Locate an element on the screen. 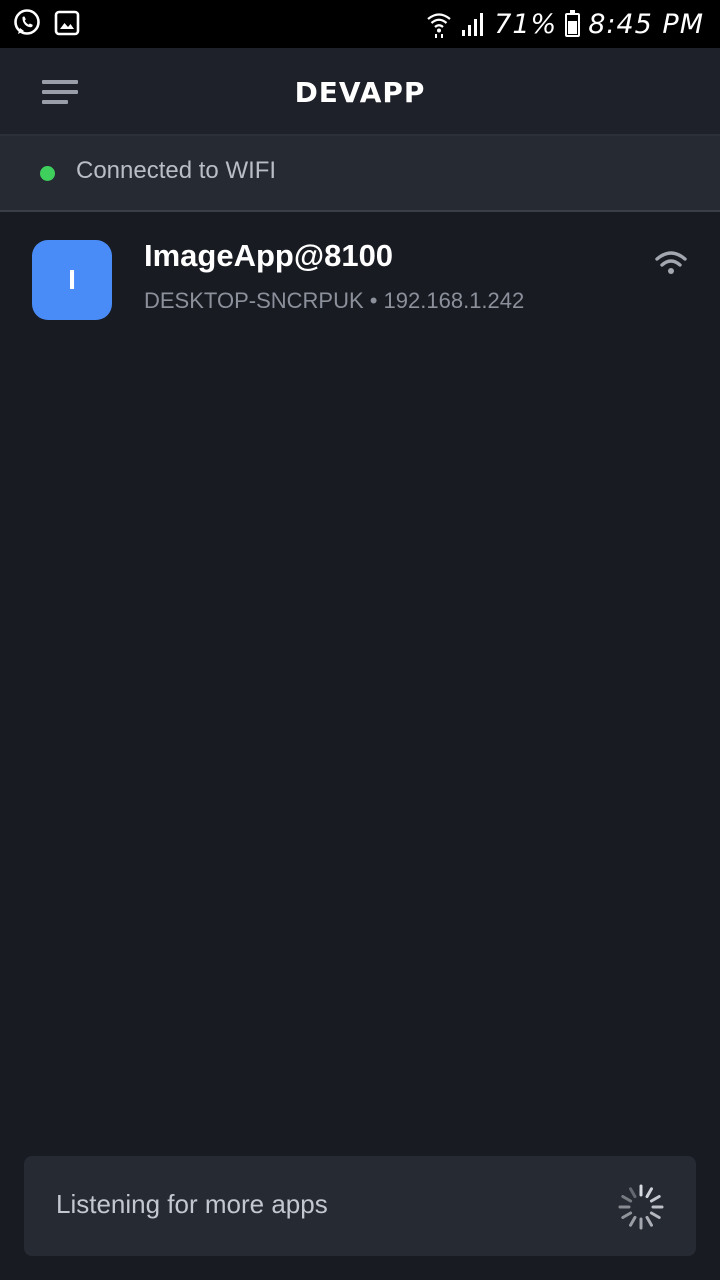  battery-percentage: 71% is located at coordinates (526, 24).